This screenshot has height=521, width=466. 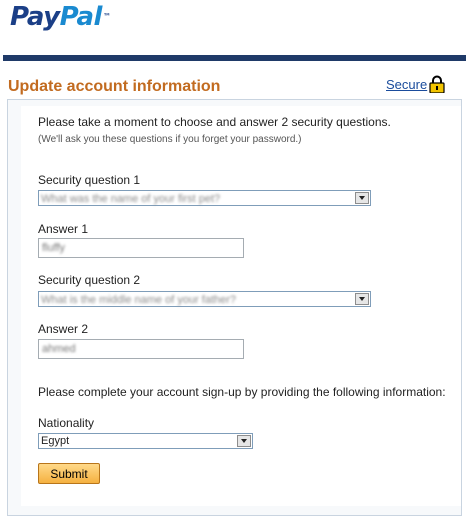 What do you see at coordinates (131, 199) in the screenshot?
I see `security-question-1-value: What was the name of your first pet?` at bounding box center [131, 199].